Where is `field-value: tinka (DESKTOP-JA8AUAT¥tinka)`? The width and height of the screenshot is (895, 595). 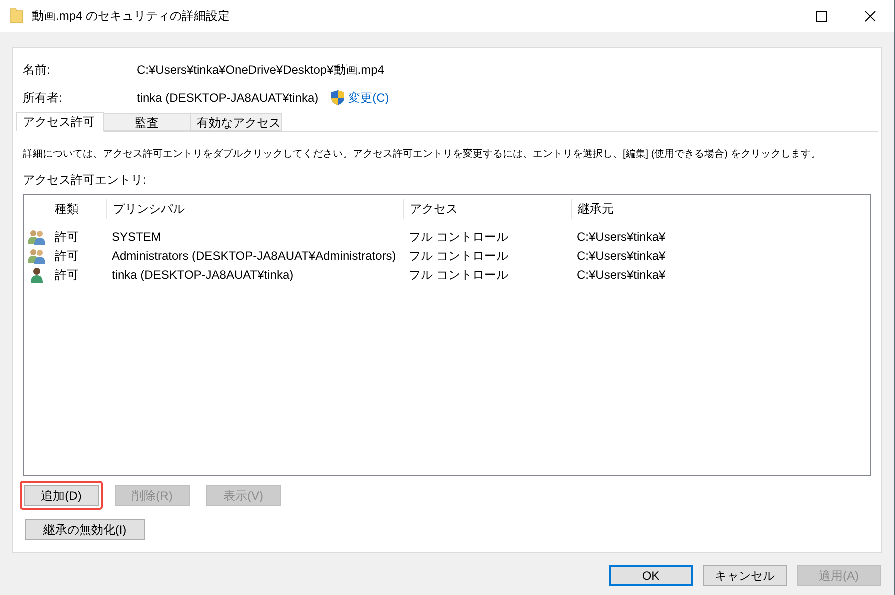 field-value: tinka (DESKTOP-JA8AUAT¥tinka) is located at coordinates (228, 98).